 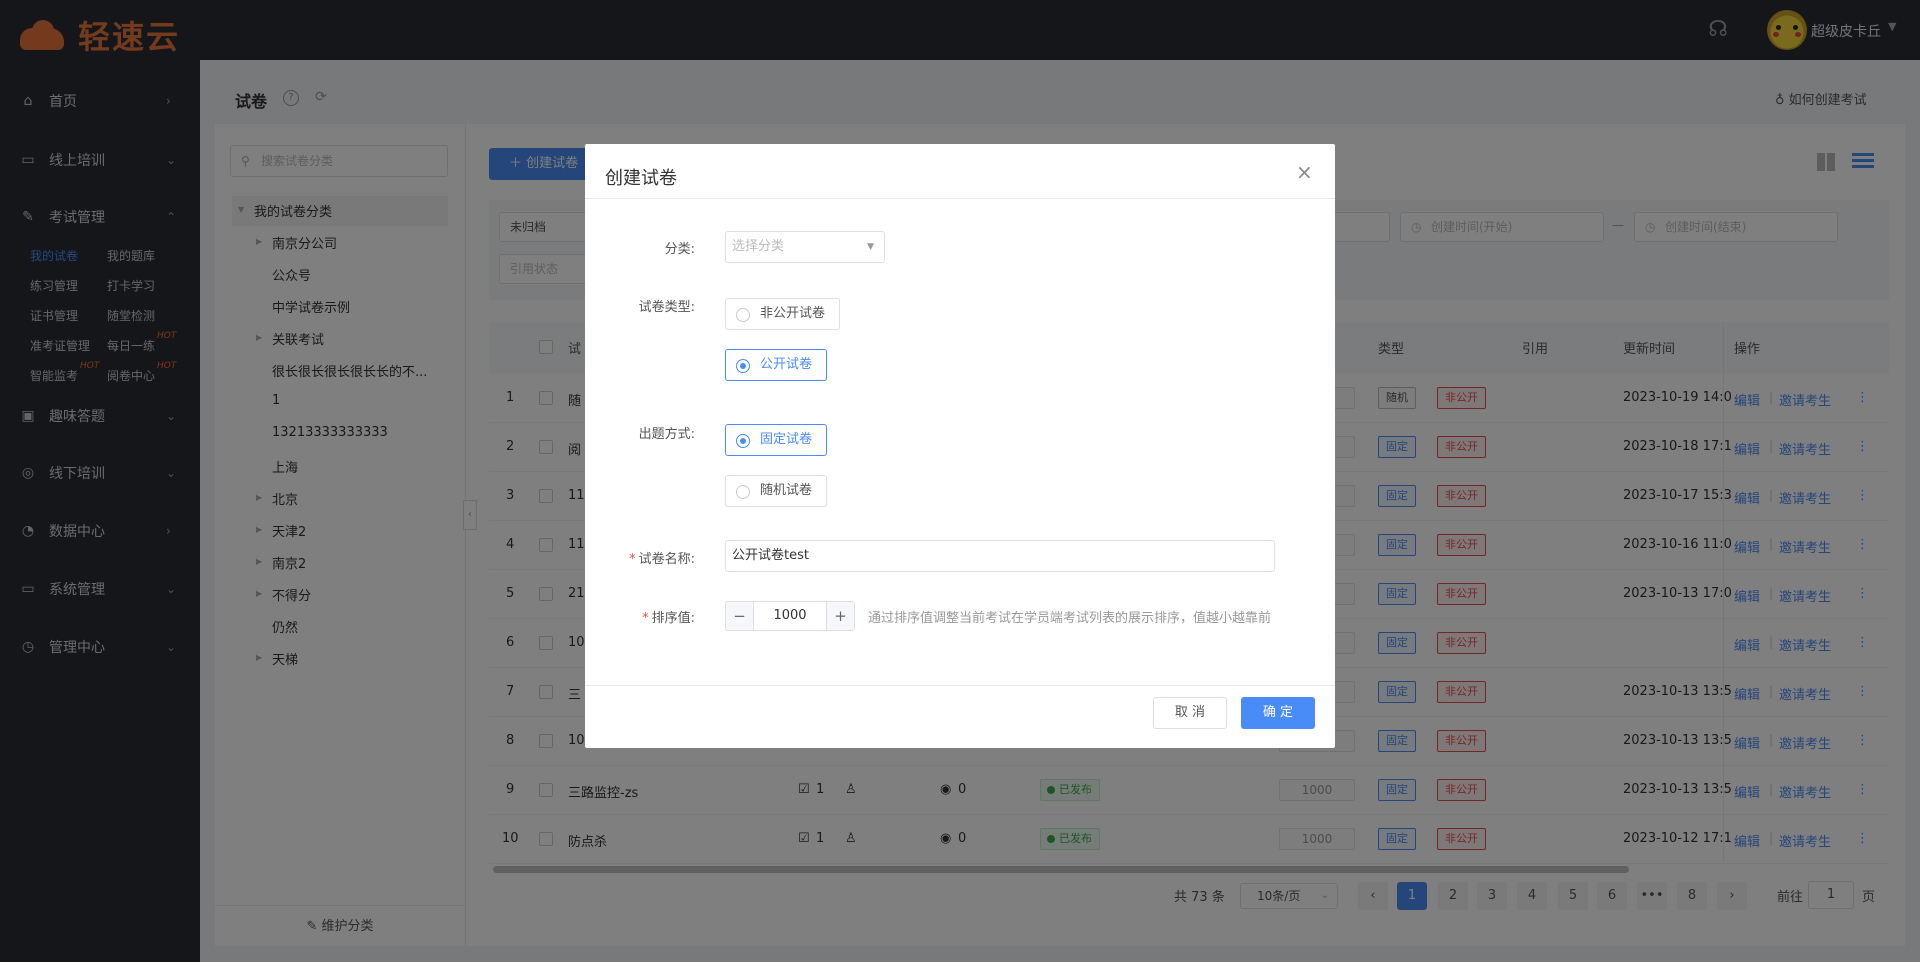 I want to click on mode-label: 出题方式:, so click(x=666, y=434).